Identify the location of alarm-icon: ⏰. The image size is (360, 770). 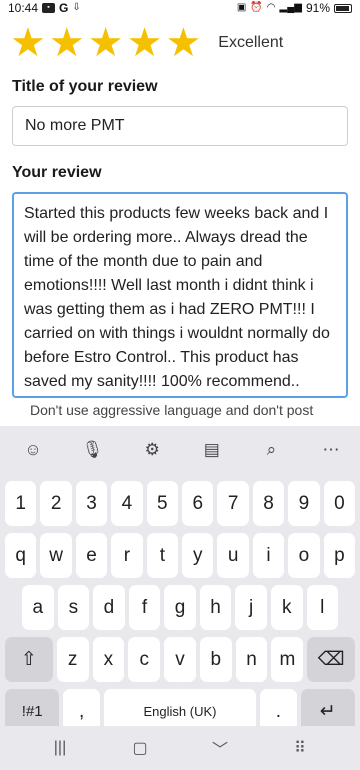
(256, 7).